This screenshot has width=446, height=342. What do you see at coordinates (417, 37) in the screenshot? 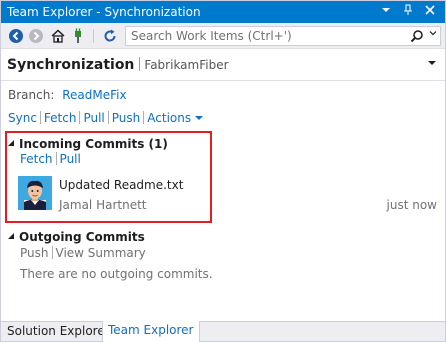
I see `search-icon` at bounding box center [417, 37].